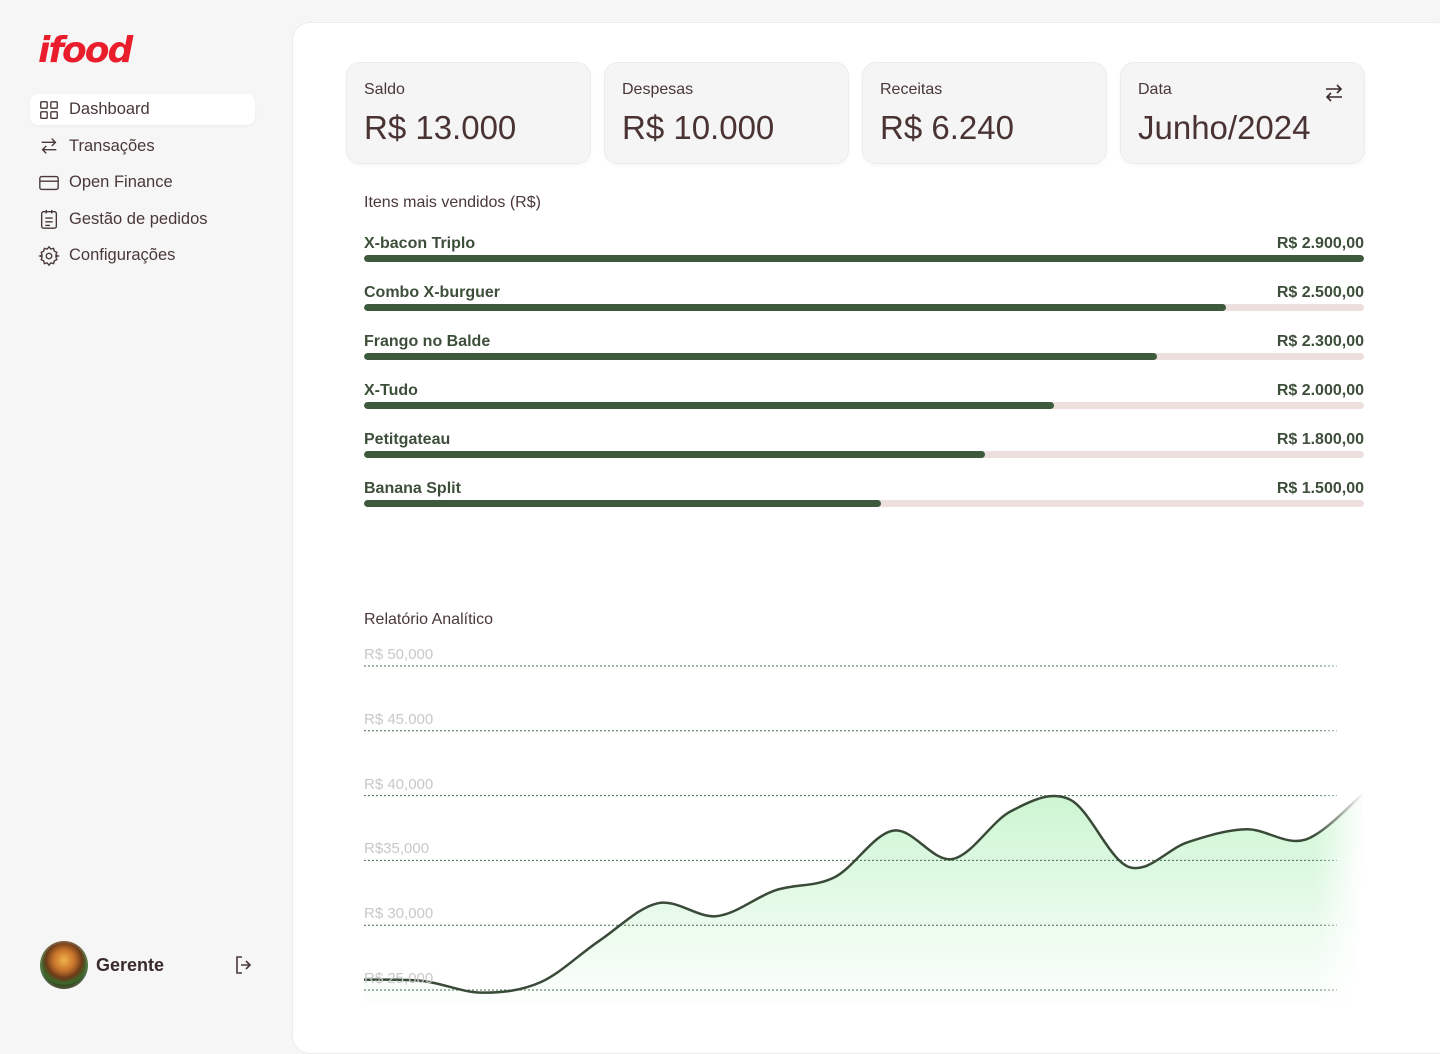 This screenshot has width=1440, height=1054. I want to click on item-value: R$ 2.900,00, so click(1320, 243).